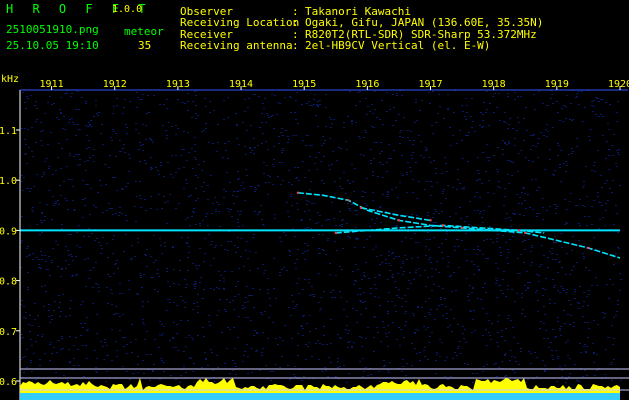 Image resolution: width=629 pixels, height=400 pixels. What do you see at coordinates (52, 45) in the screenshot?
I see `date-time: 25.10.05 19:10` at bounding box center [52, 45].